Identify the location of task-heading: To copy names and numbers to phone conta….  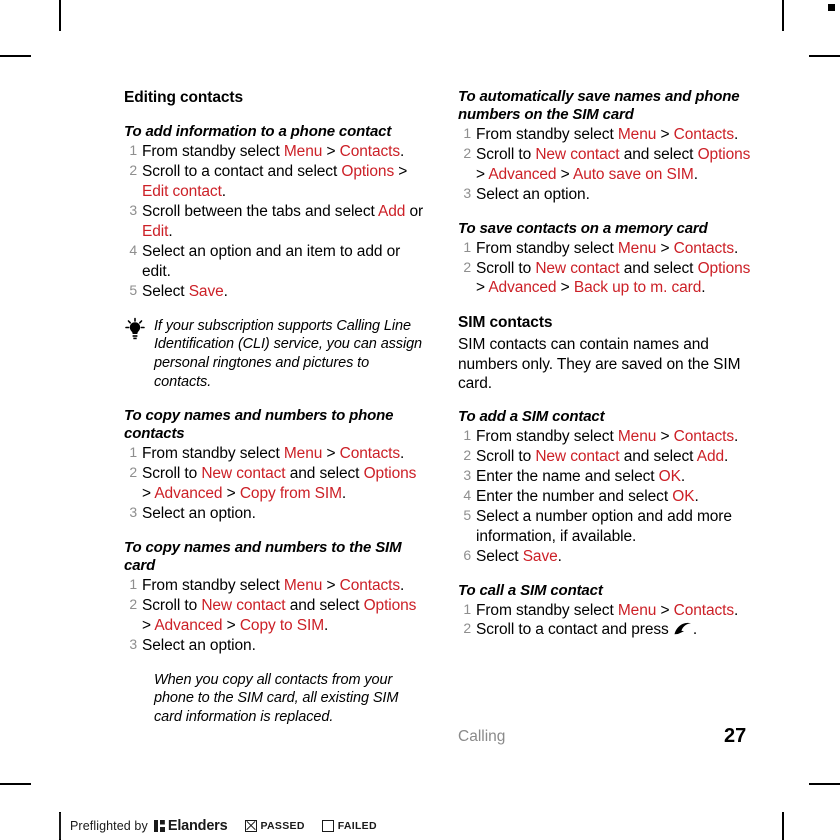
(259, 425).